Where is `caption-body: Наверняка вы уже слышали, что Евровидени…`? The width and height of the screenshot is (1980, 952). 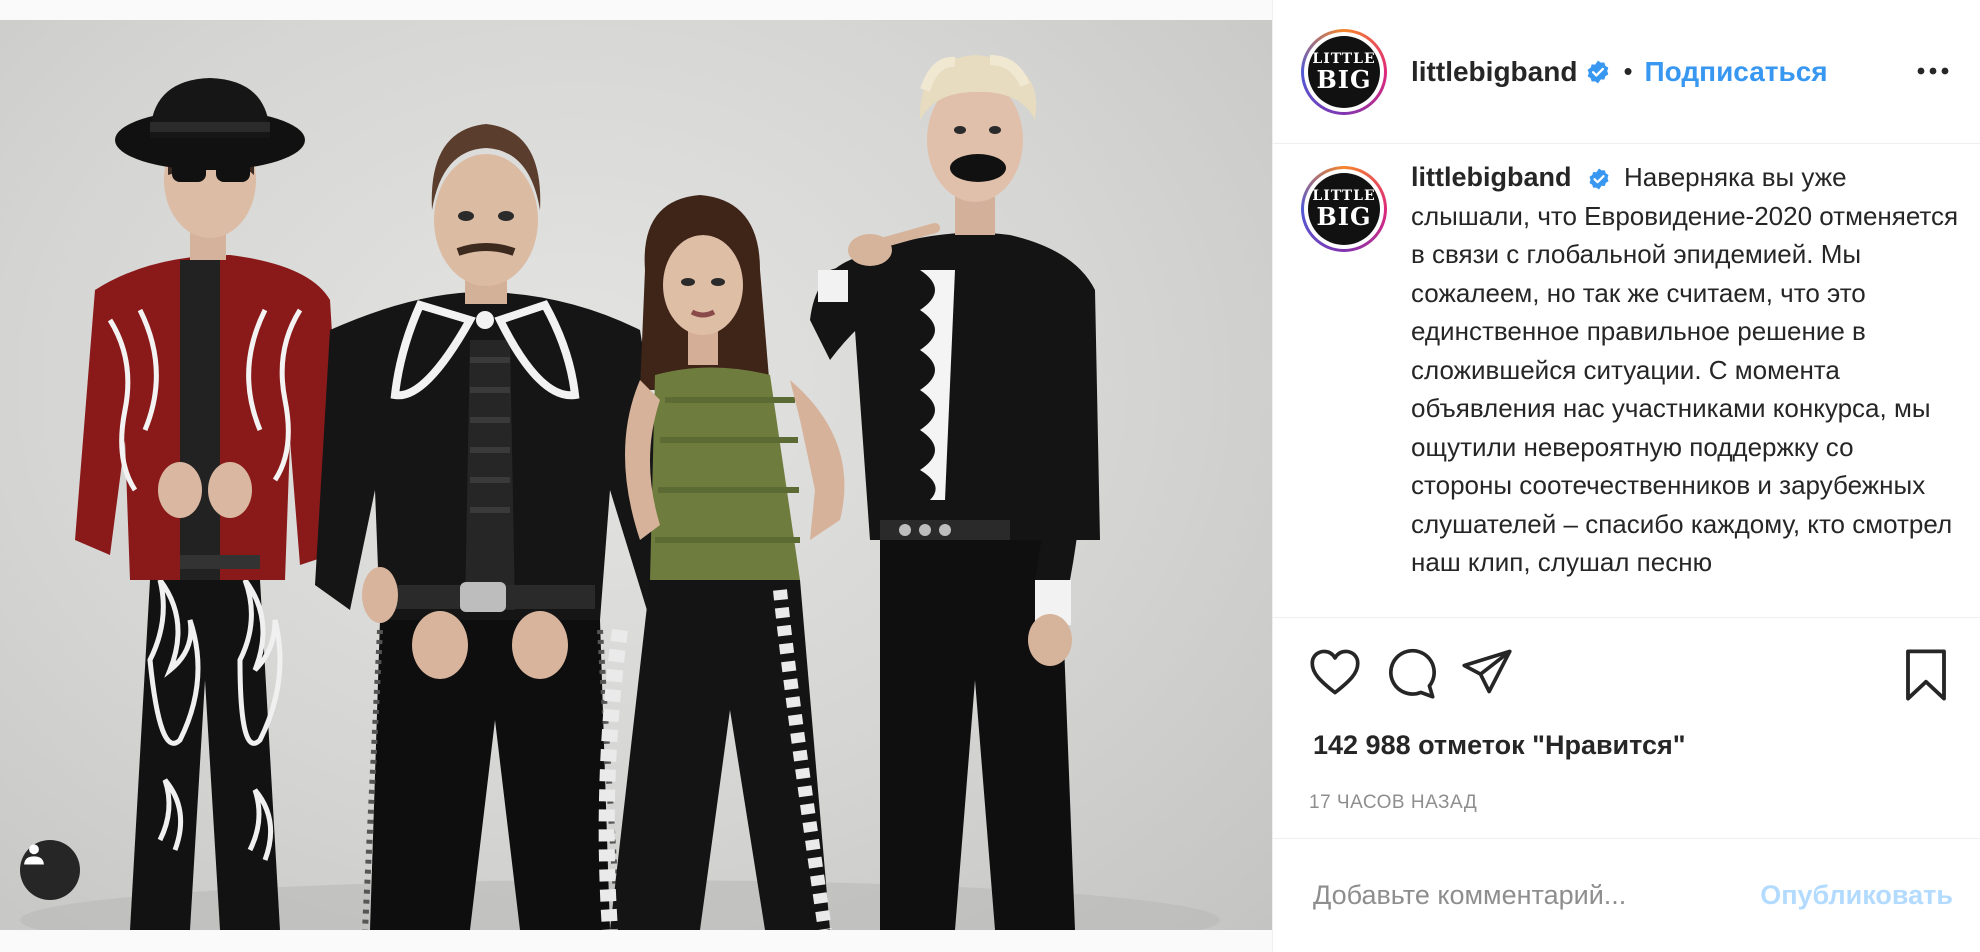
caption-body: Наверняка вы уже слышали, что Евровидени… is located at coordinates (1685, 369).